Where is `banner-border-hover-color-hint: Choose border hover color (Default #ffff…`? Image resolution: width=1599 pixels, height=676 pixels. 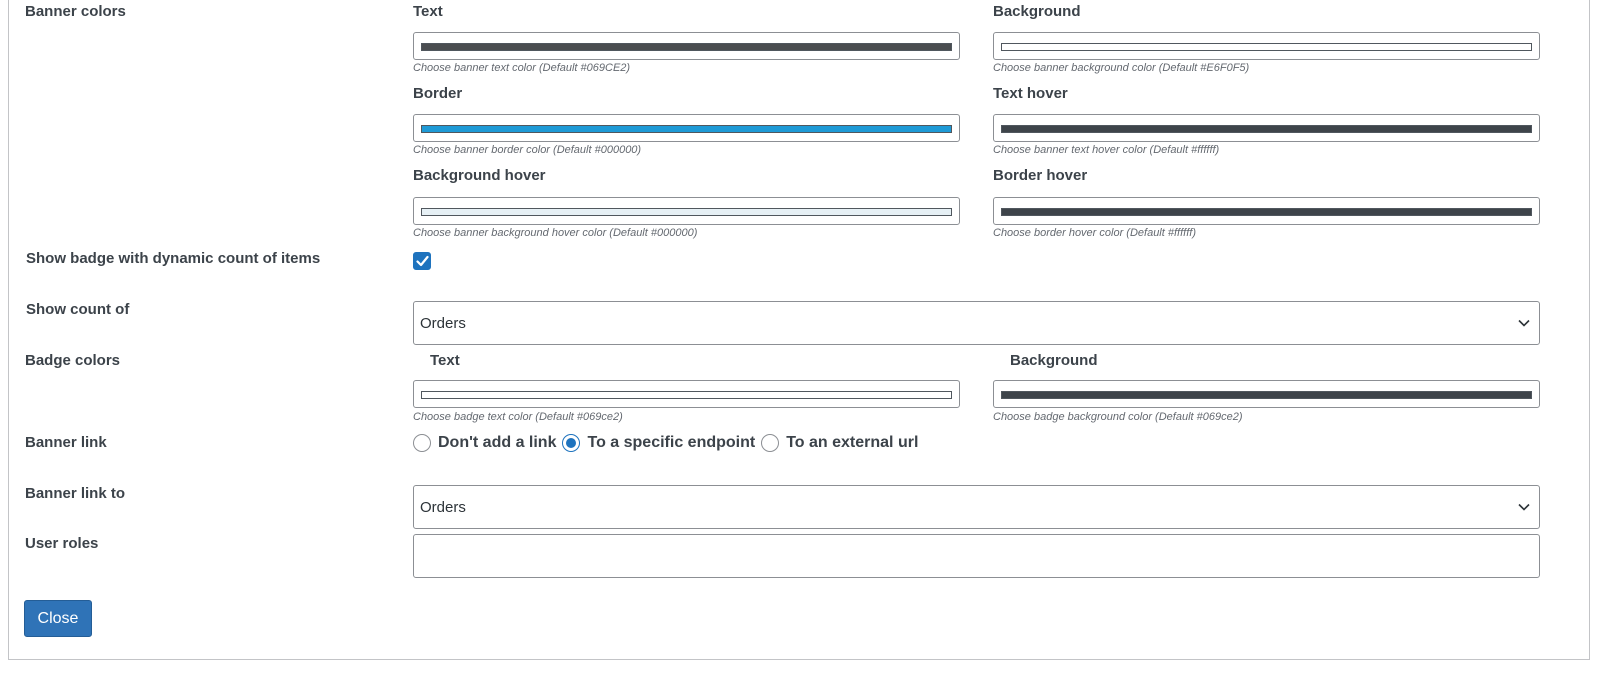 banner-border-hover-color-hint: Choose border hover color (Default #ffff… is located at coordinates (1094, 233).